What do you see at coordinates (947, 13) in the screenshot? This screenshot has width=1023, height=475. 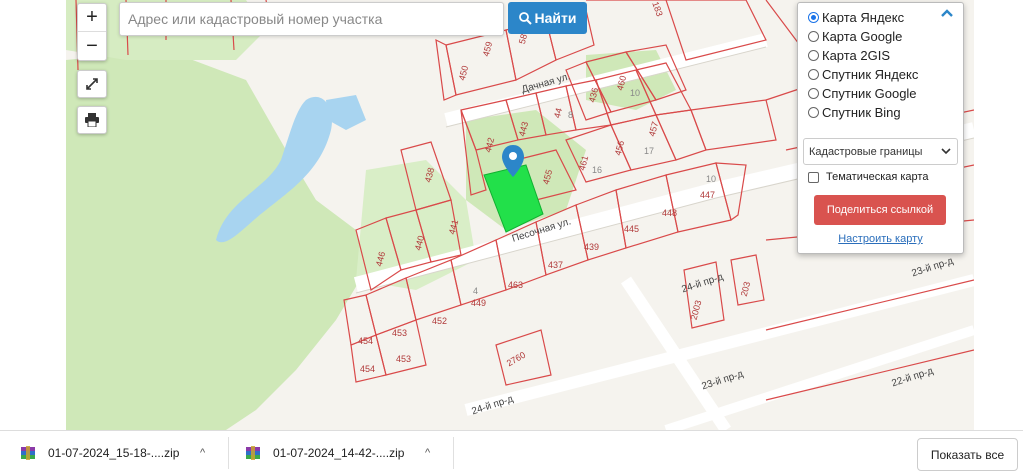 I see `chevron-up-icon` at bounding box center [947, 13].